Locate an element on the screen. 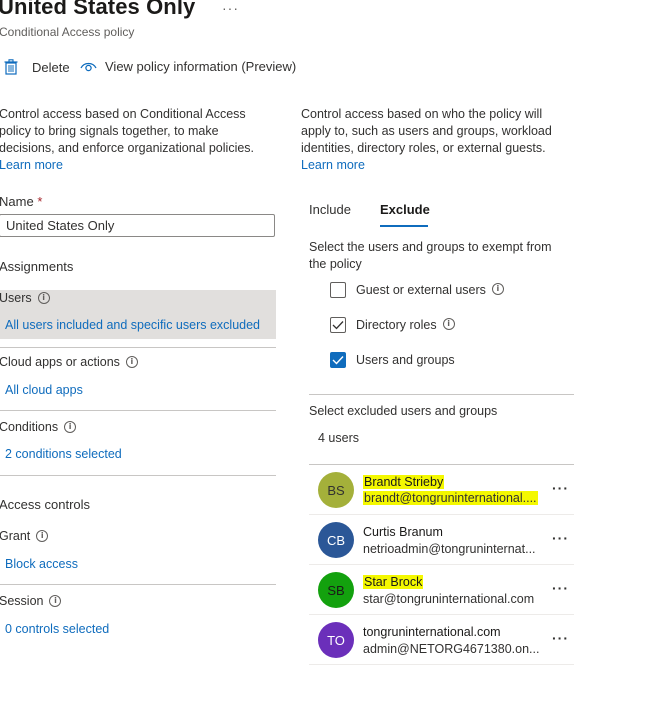  avatar: TO is located at coordinates (336, 640).